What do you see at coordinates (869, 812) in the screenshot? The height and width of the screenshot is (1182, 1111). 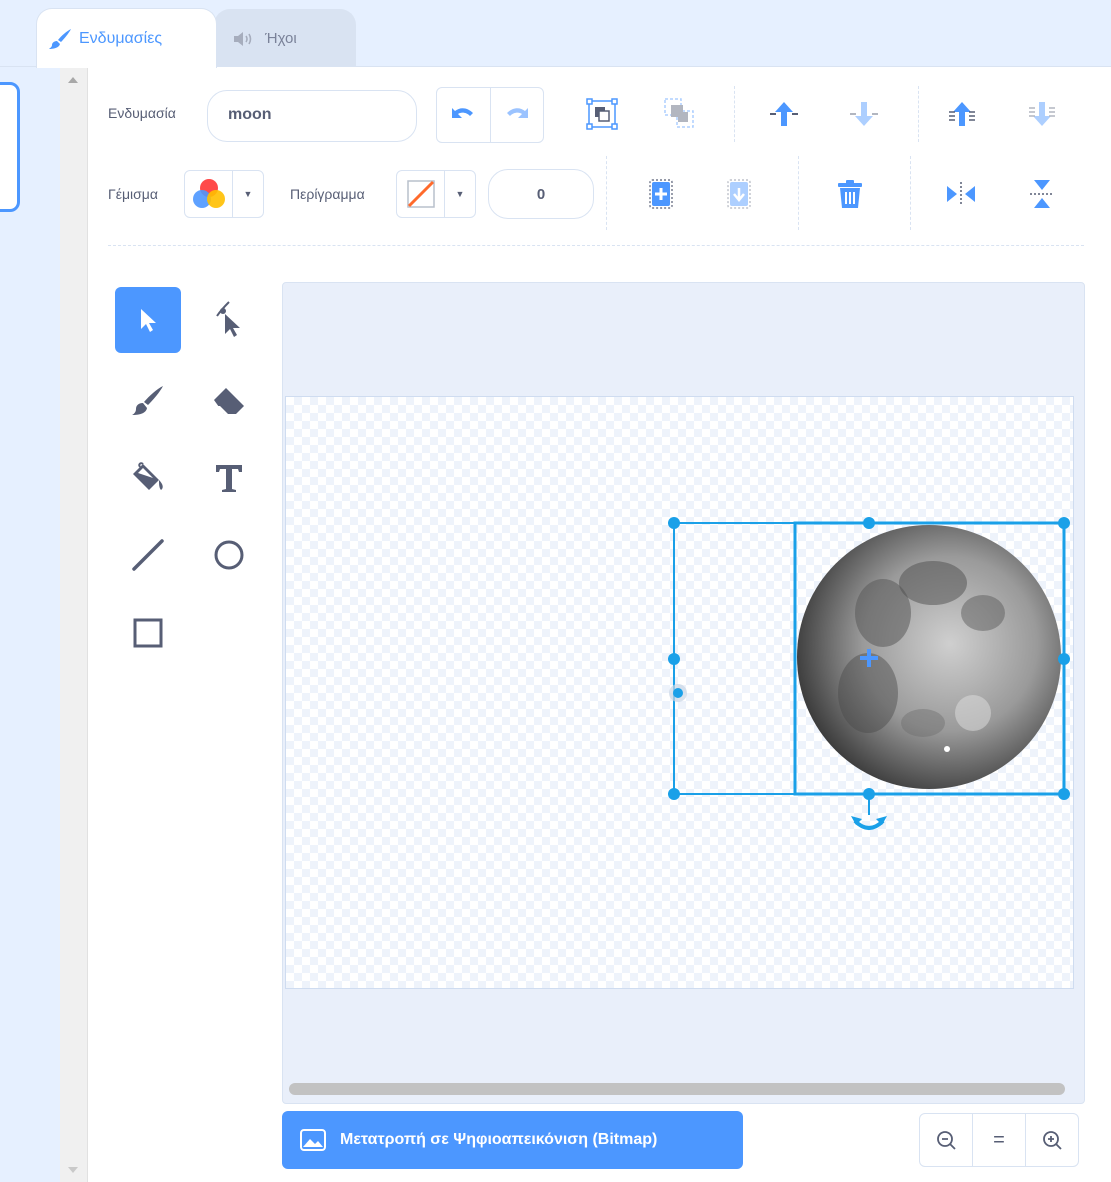 I see `rotate-handle-icon` at bounding box center [869, 812].